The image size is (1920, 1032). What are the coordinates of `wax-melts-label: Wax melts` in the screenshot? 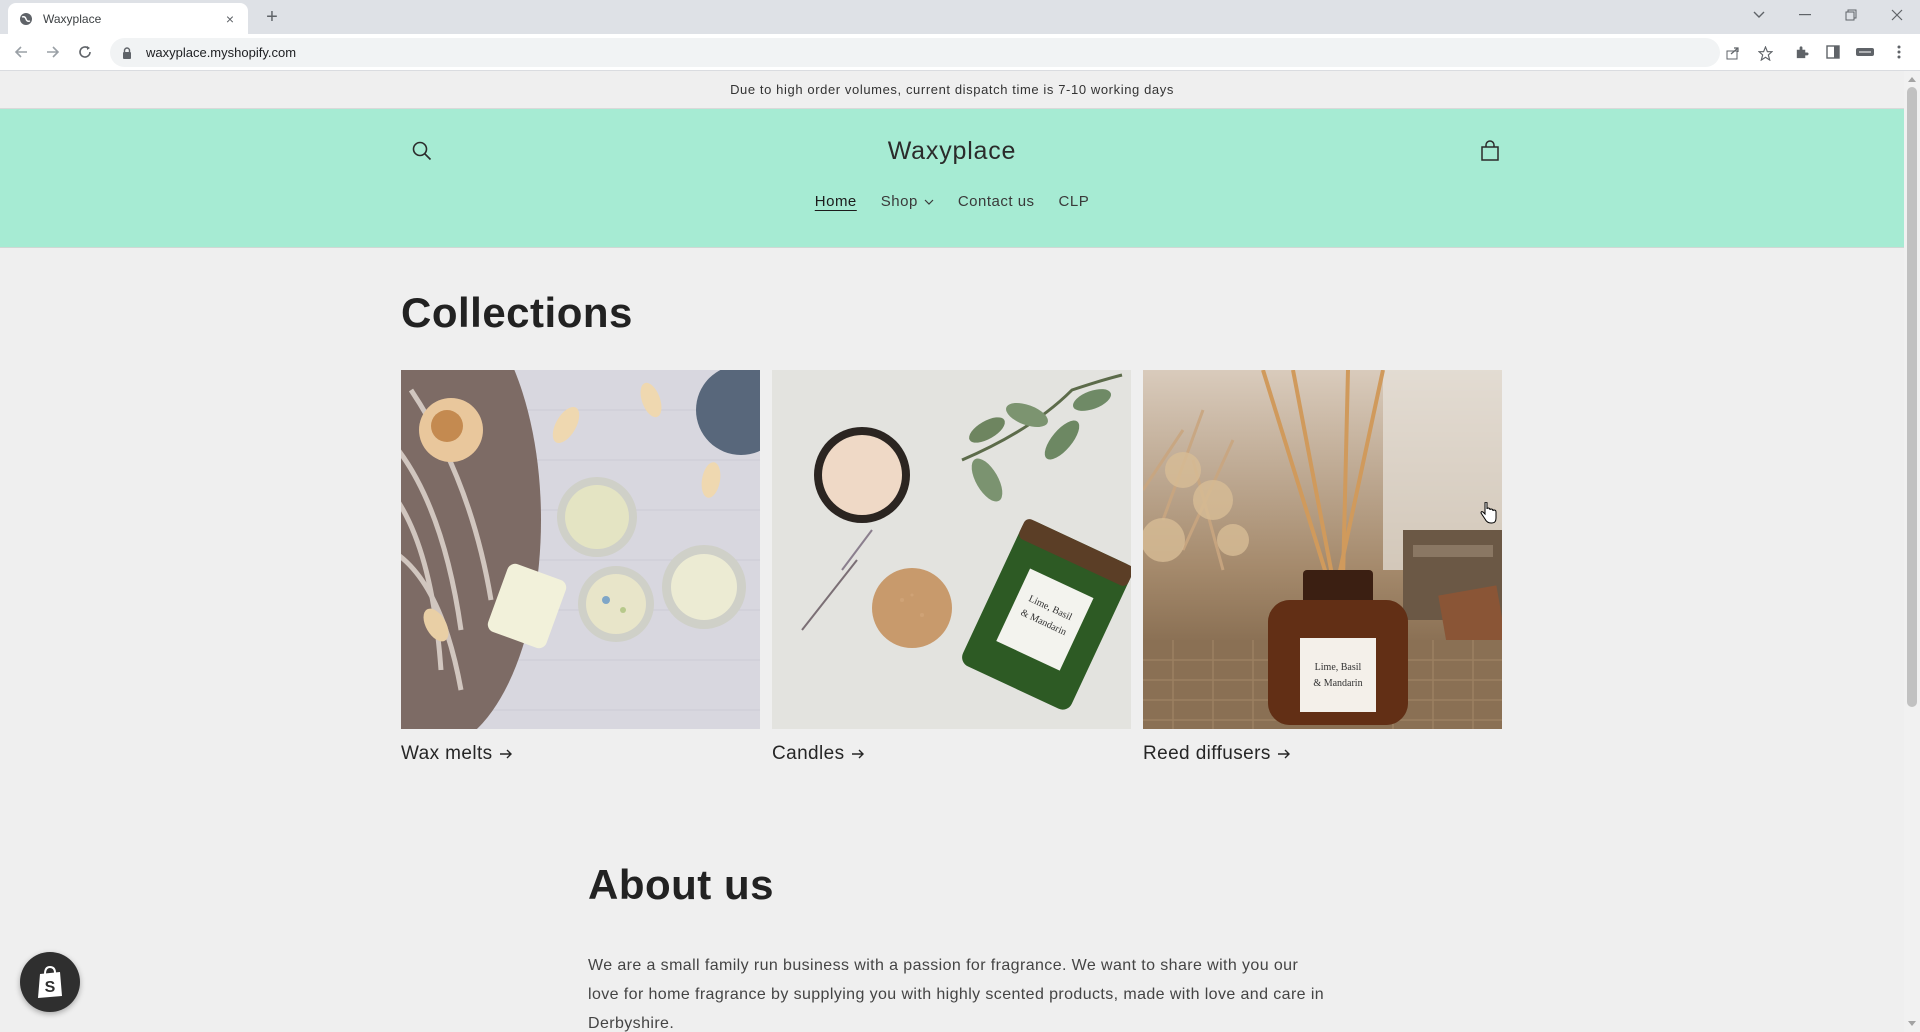 It's located at (447, 753).